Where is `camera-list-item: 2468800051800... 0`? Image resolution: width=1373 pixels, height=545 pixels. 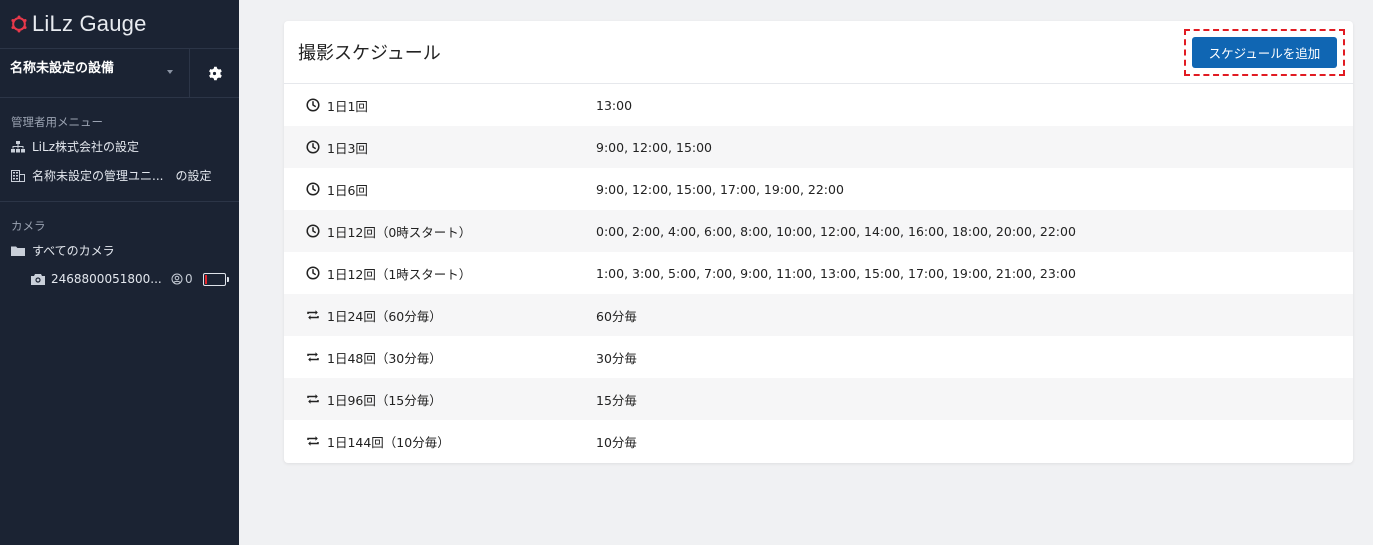 camera-list-item: 2468800051800... 0 is located at coordinates (119, 279).